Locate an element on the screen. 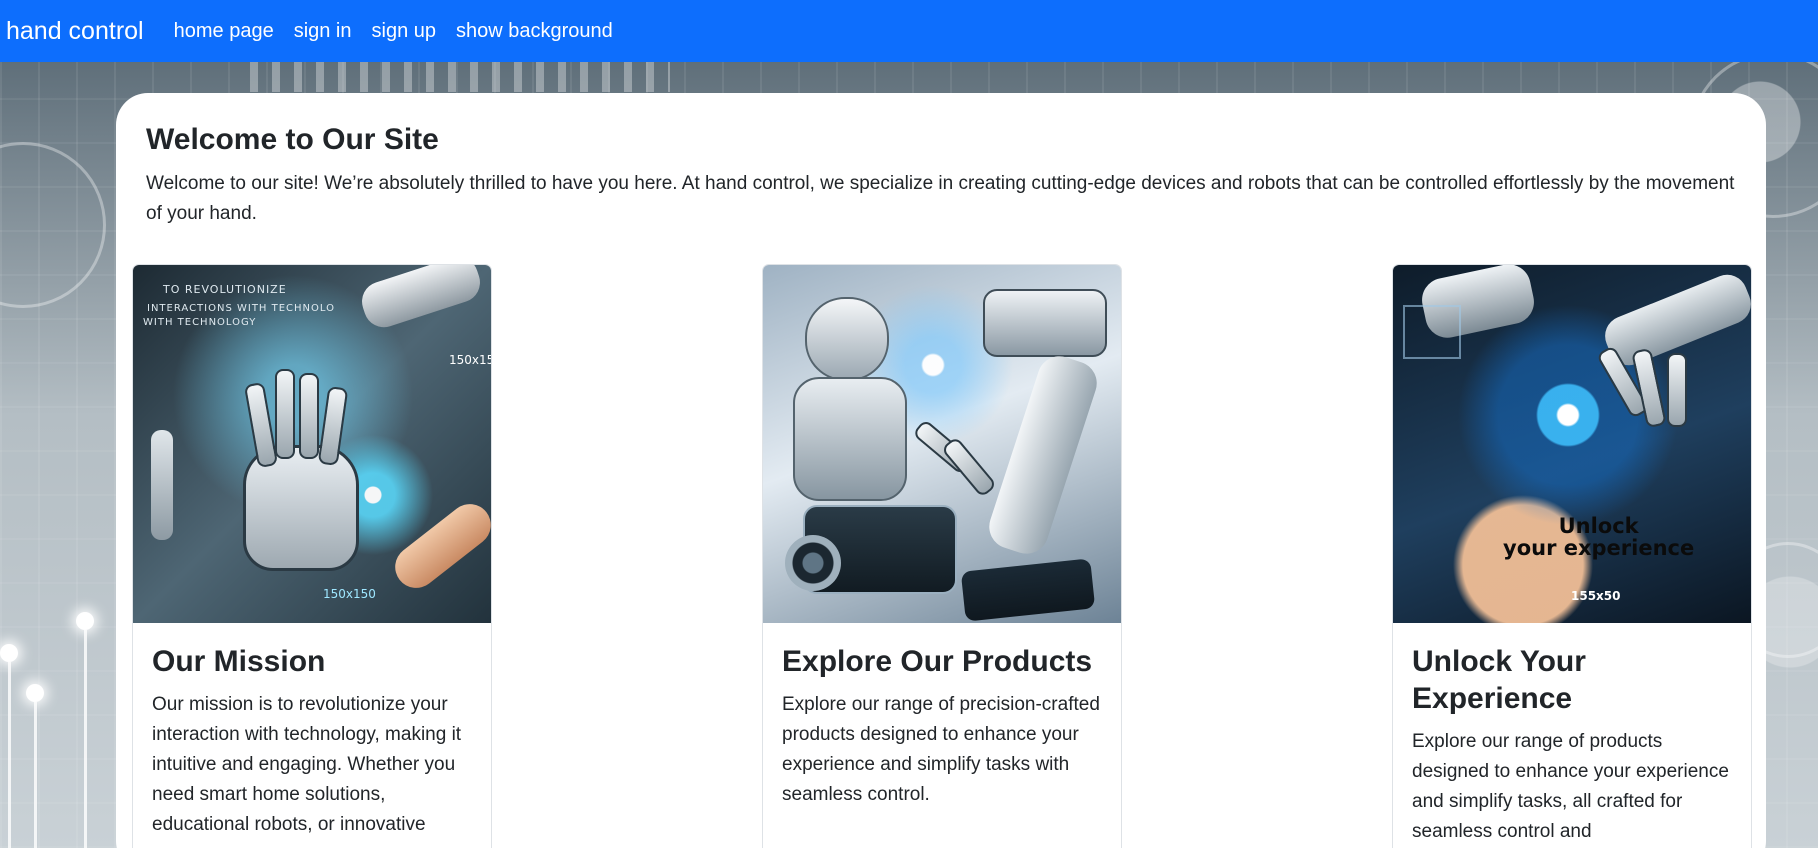 This screenshot has width=1818, height=848. card-title: Our Mission is located at coordinates (239, 661).